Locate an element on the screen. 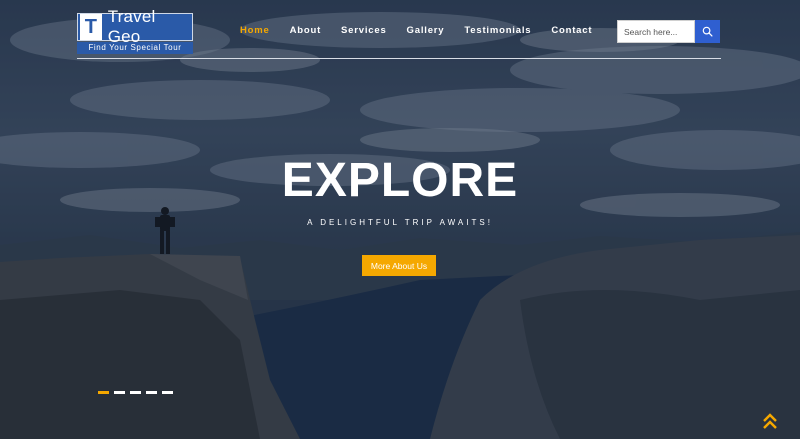 This screenshot has width=800, height=439. hero-subtitle: A DELIGHTFUL TRIP AWAITS! is located at coordinates (400, 222).